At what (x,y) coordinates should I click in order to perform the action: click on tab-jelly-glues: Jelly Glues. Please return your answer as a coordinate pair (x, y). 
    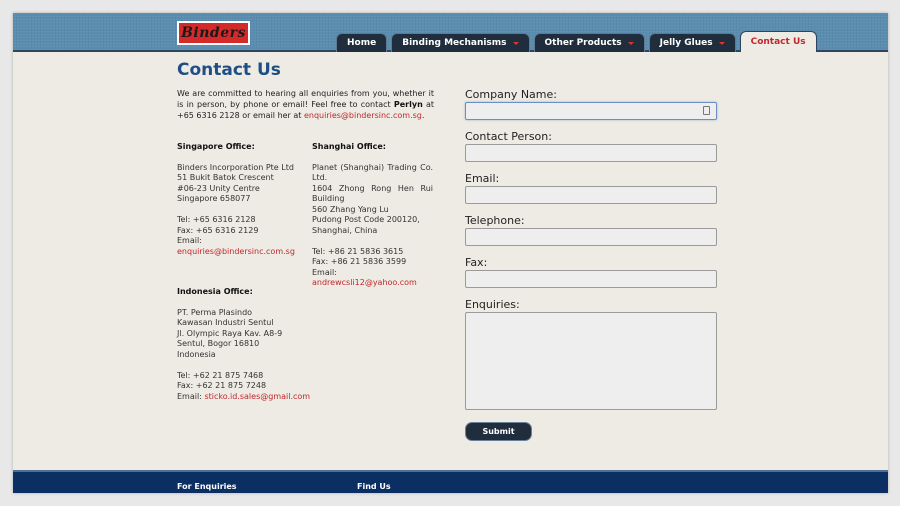
    Looking at the image, I should click on (692, 42).